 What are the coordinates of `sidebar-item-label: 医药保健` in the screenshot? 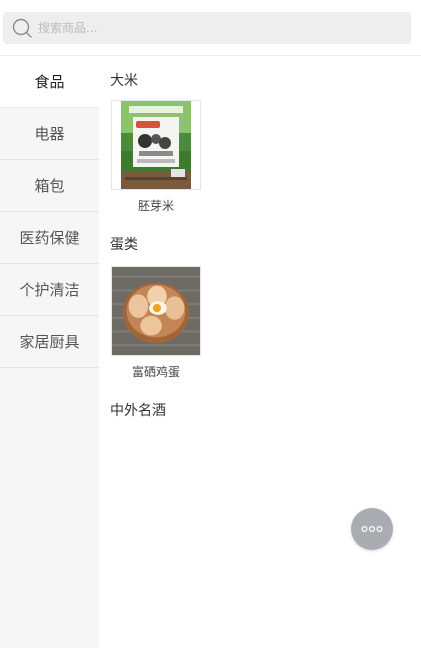 It's located at (49, 238).